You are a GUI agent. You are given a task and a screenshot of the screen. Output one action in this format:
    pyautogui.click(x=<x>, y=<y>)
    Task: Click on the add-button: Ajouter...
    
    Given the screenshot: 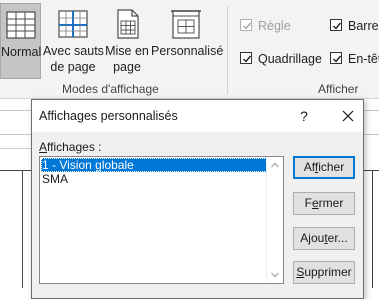 What is the action you would take?
    pyautogui.click(x=324, y=238)
    